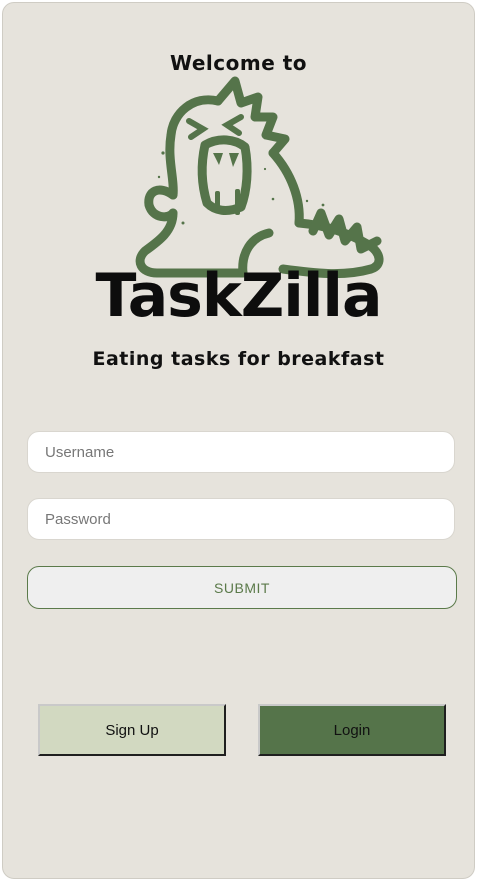 The image size is (481, 883). Describe the element at coordinates (238, 63) in the screenshot. I see `welcome-text: Welcome to` at that location.